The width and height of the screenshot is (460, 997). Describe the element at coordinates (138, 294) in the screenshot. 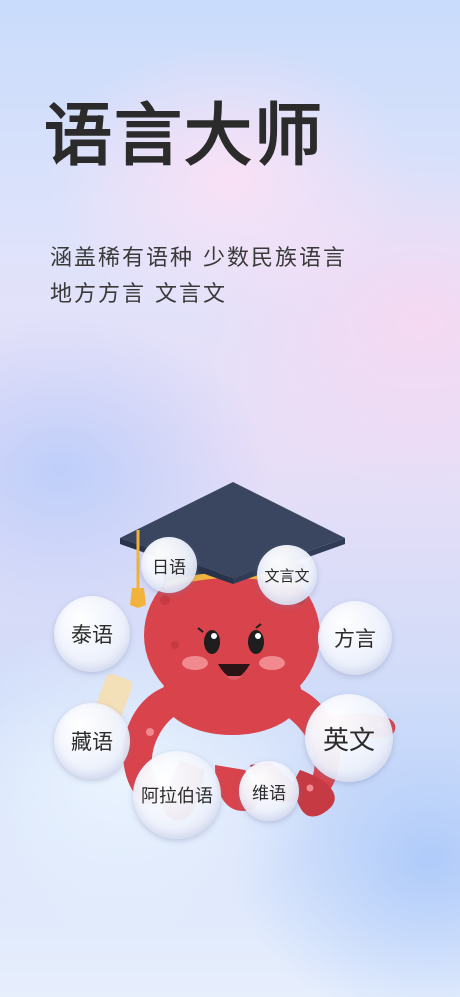

I see `subtitle-line-2: 地方方言 文言文` at that location.